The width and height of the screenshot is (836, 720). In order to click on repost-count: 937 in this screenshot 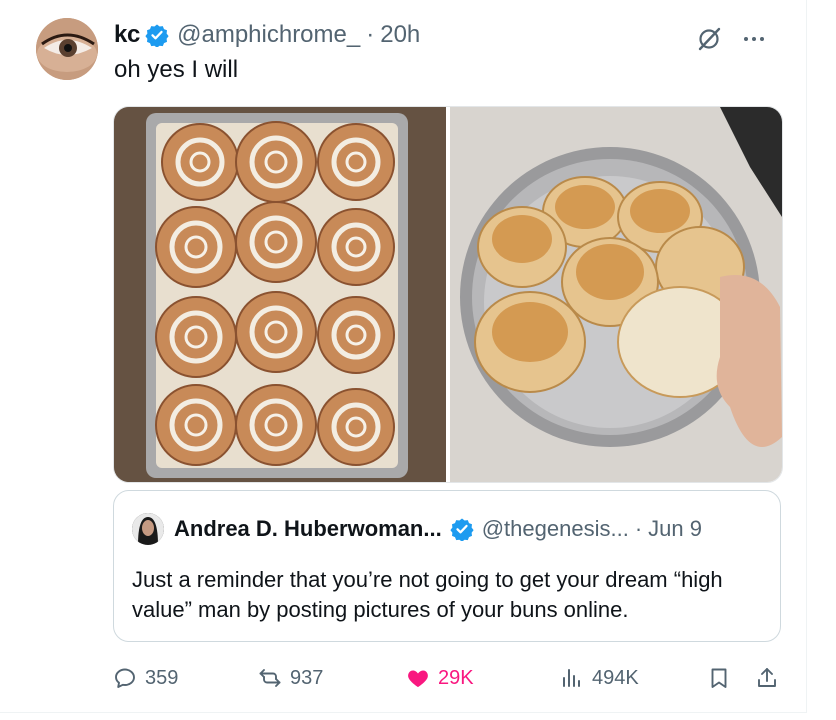, I will do `click(307, 677)`.